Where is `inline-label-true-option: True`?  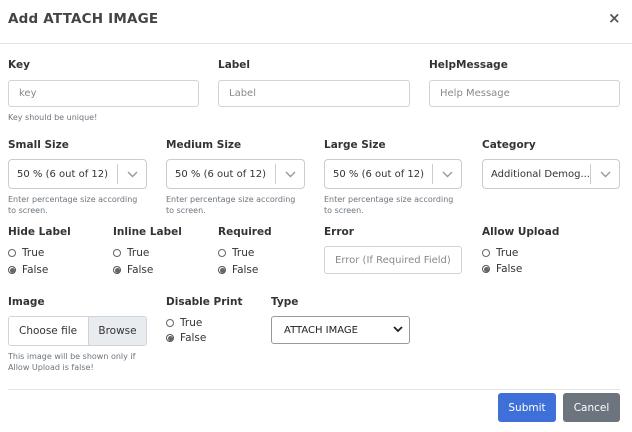 inline-label-true-option: True is located at coordinates (131, 253).